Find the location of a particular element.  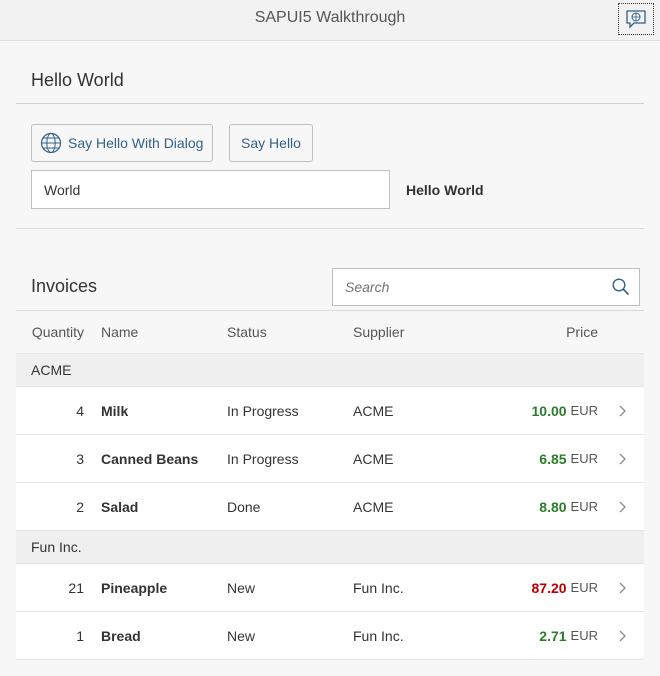

shell-bar: SAPUI5 Walkthrough is located at coordinates (330, 20).